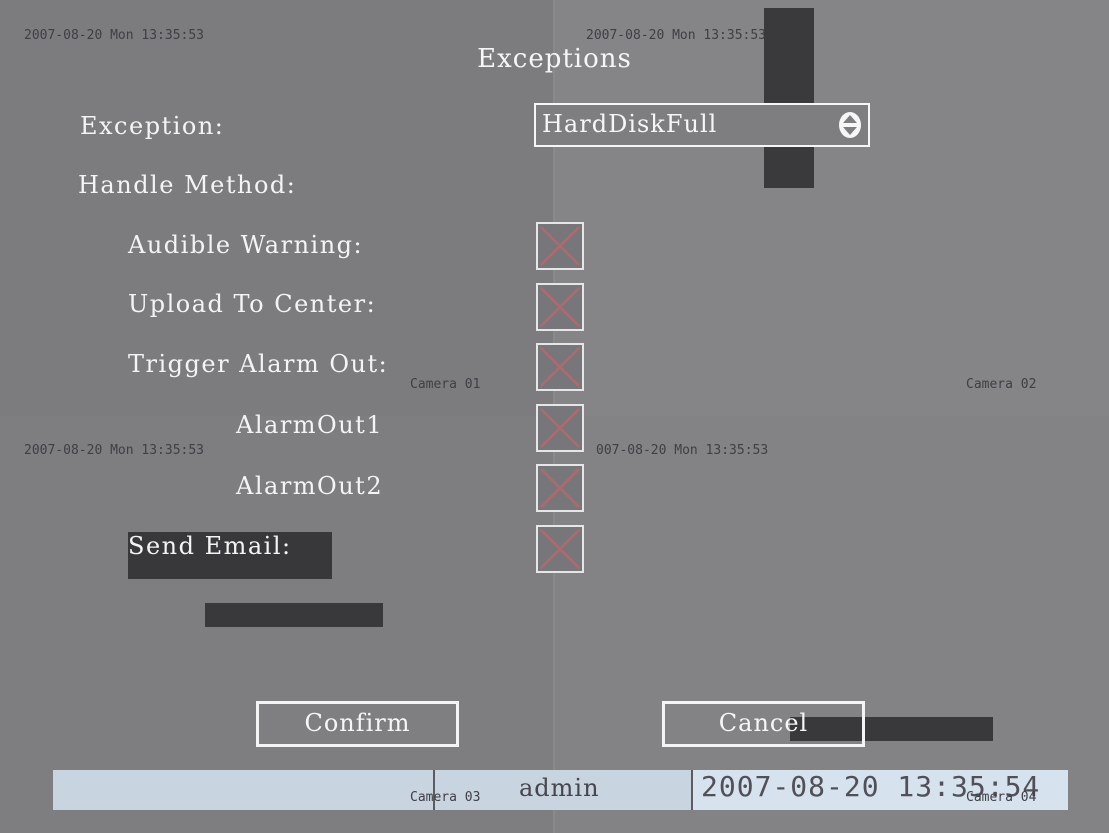  I want to click on camera-timestamp-q2: 2007-08-20 Mon 13:35:53, so click(676, 35).